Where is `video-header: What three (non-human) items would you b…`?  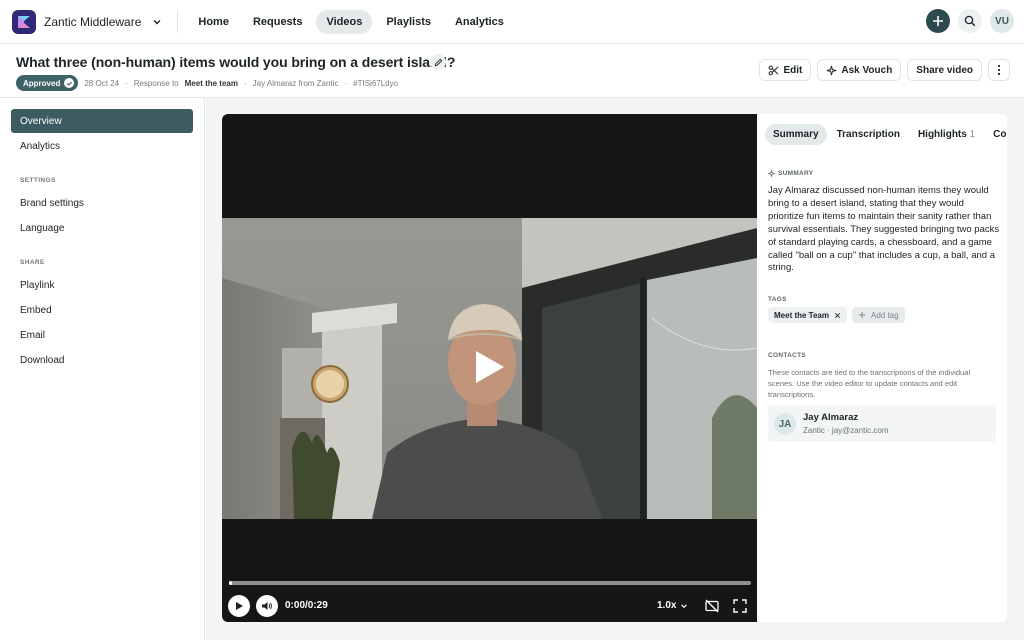
video-header: What three (non-human) items would you b… is located at coordinates (512, 71).